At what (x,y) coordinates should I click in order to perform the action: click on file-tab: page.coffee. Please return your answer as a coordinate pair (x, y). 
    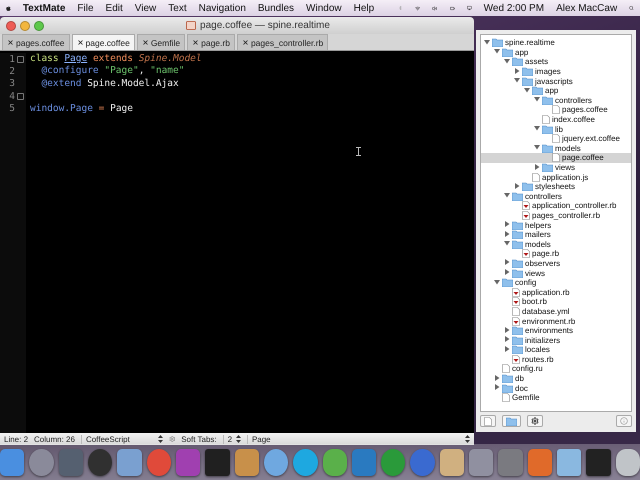
    Looking at the image, I should click on (103, 42).